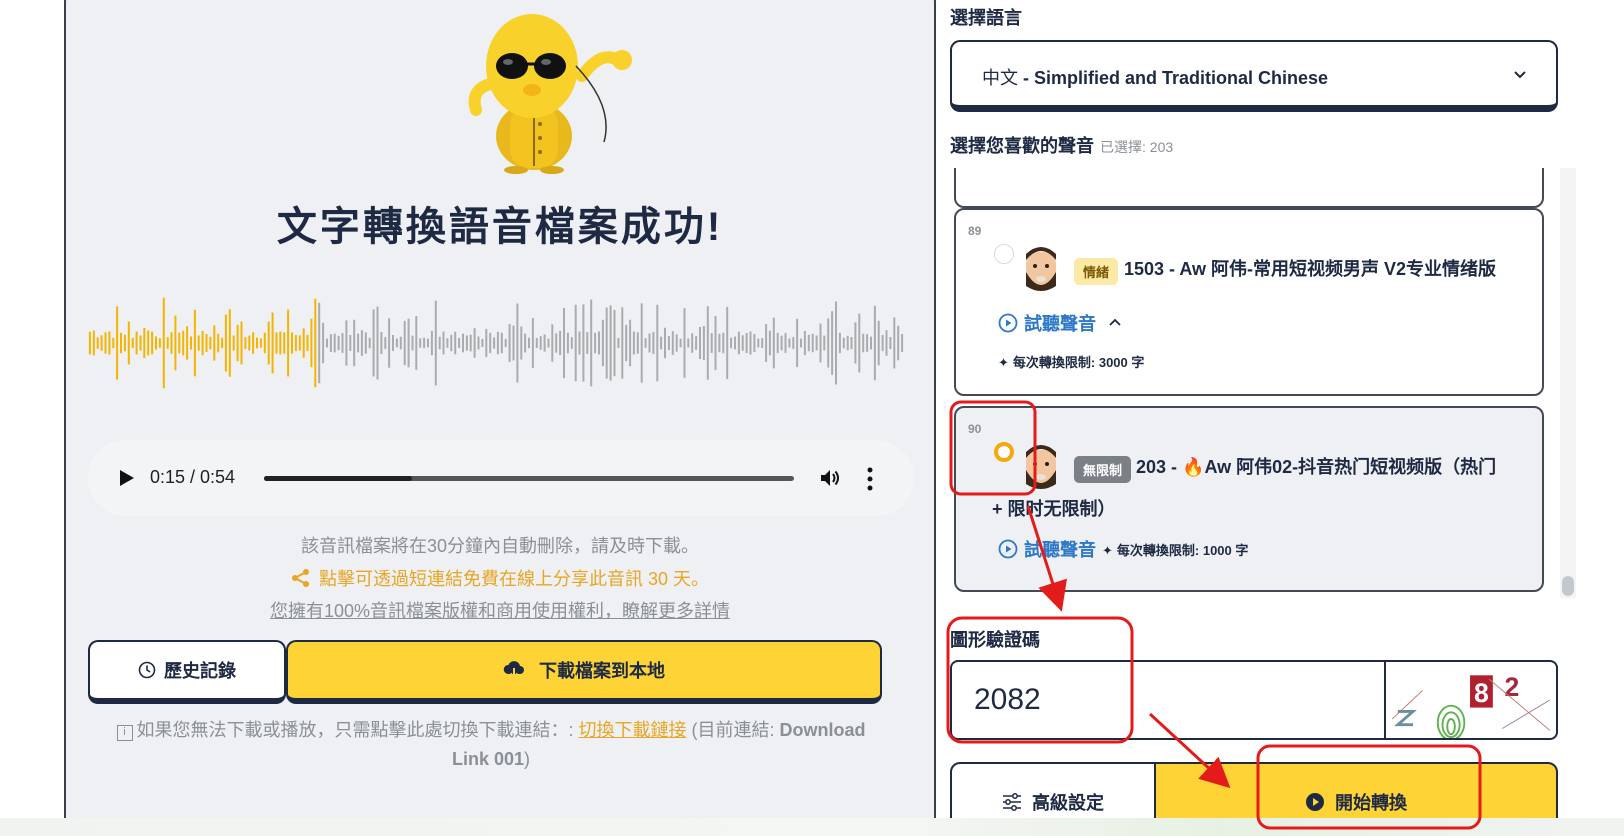  Describe the element at coordinates (812, 827) in the screenshot. I see `page-bottom-band` at that location.